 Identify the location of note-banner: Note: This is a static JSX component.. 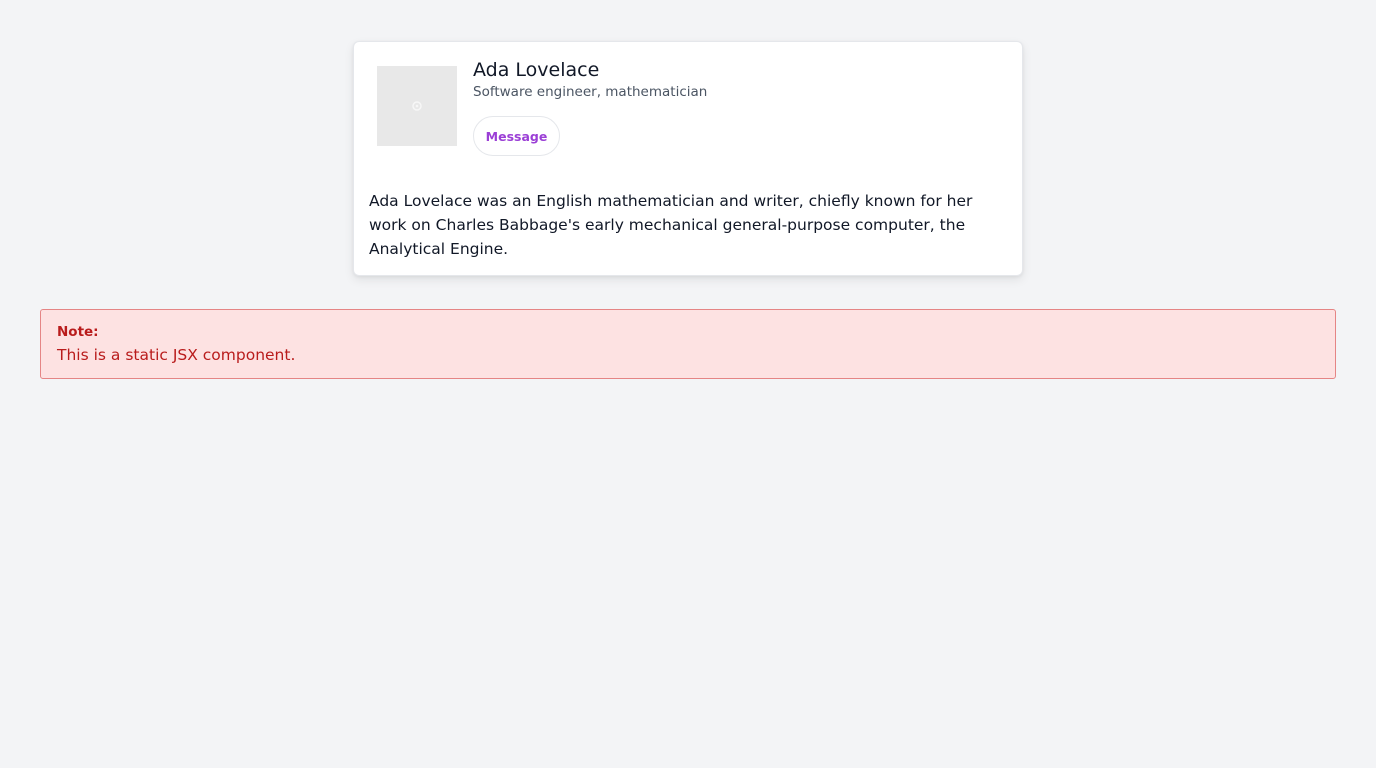
(688, 344).